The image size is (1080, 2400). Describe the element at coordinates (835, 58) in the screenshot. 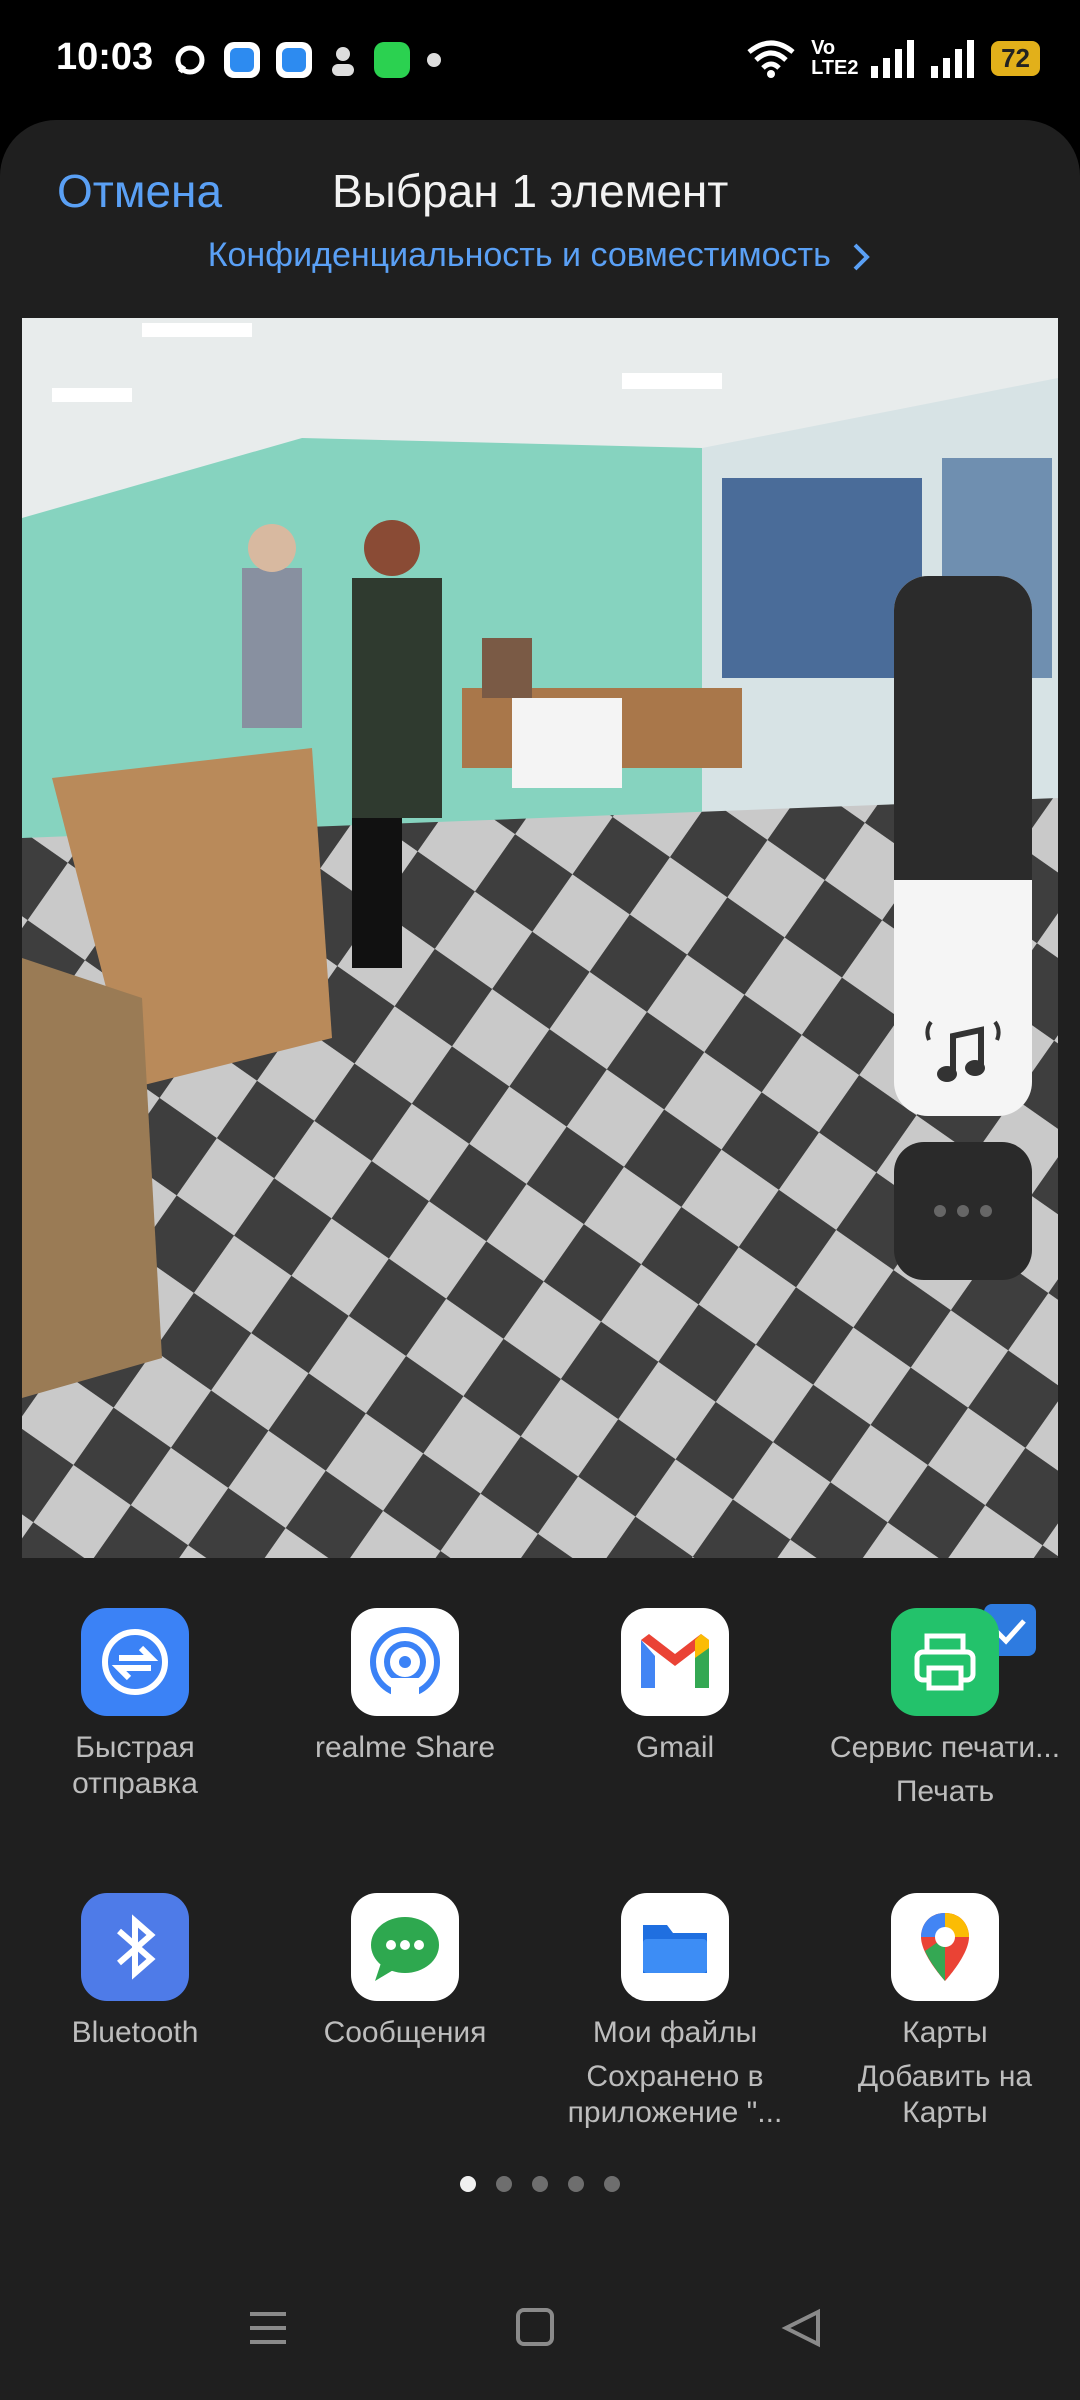

I see `network-type: Vo LTE2` at that location.